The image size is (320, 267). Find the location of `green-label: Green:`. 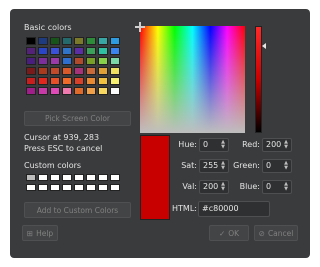

green-label: Green: is located at coordinates (246, 165).